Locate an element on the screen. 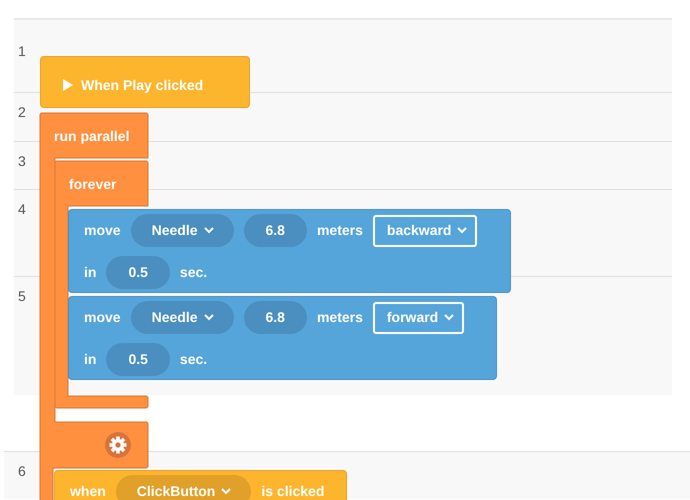  motion-block: move Needle 6.8 meters forward in 0.5 sec. is located at coordinates (282, 338).